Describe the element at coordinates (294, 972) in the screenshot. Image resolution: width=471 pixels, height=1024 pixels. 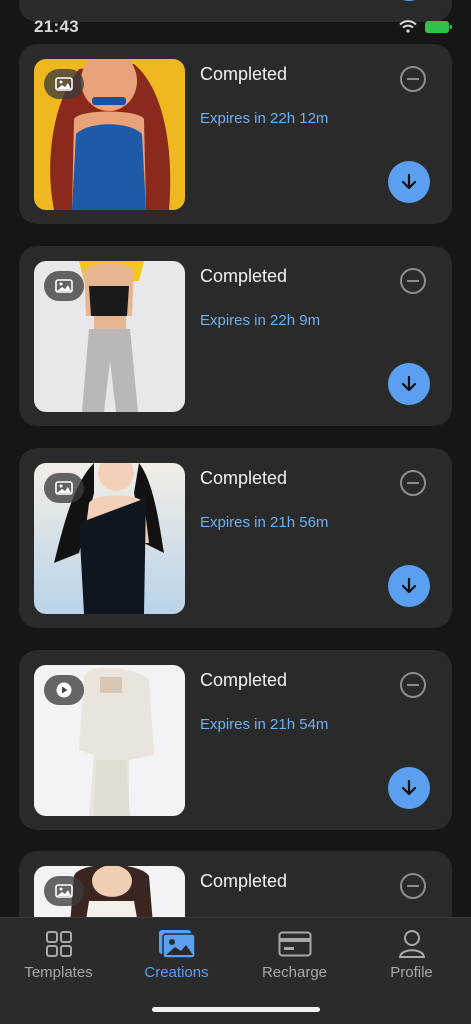
I see `tab-label: Recharge` at that location.